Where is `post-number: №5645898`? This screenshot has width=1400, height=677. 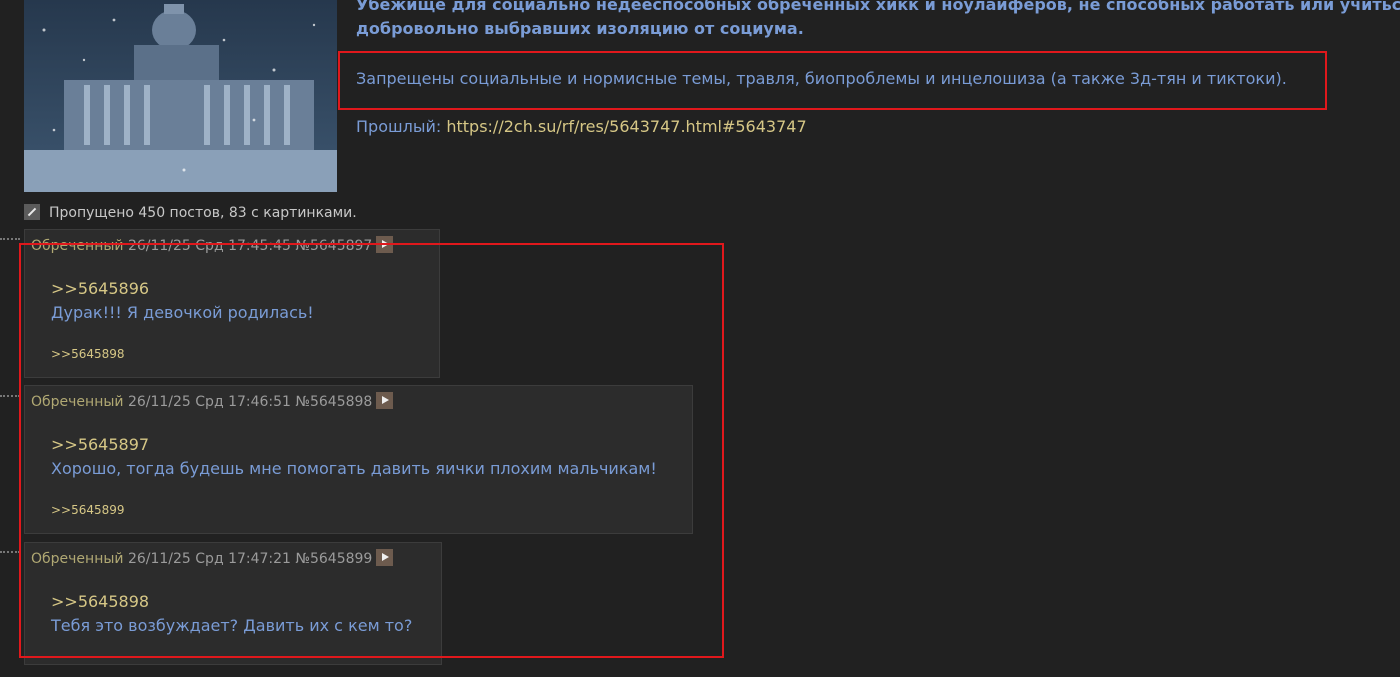
post-number: №5645898 is located at coordinates (333, 402).